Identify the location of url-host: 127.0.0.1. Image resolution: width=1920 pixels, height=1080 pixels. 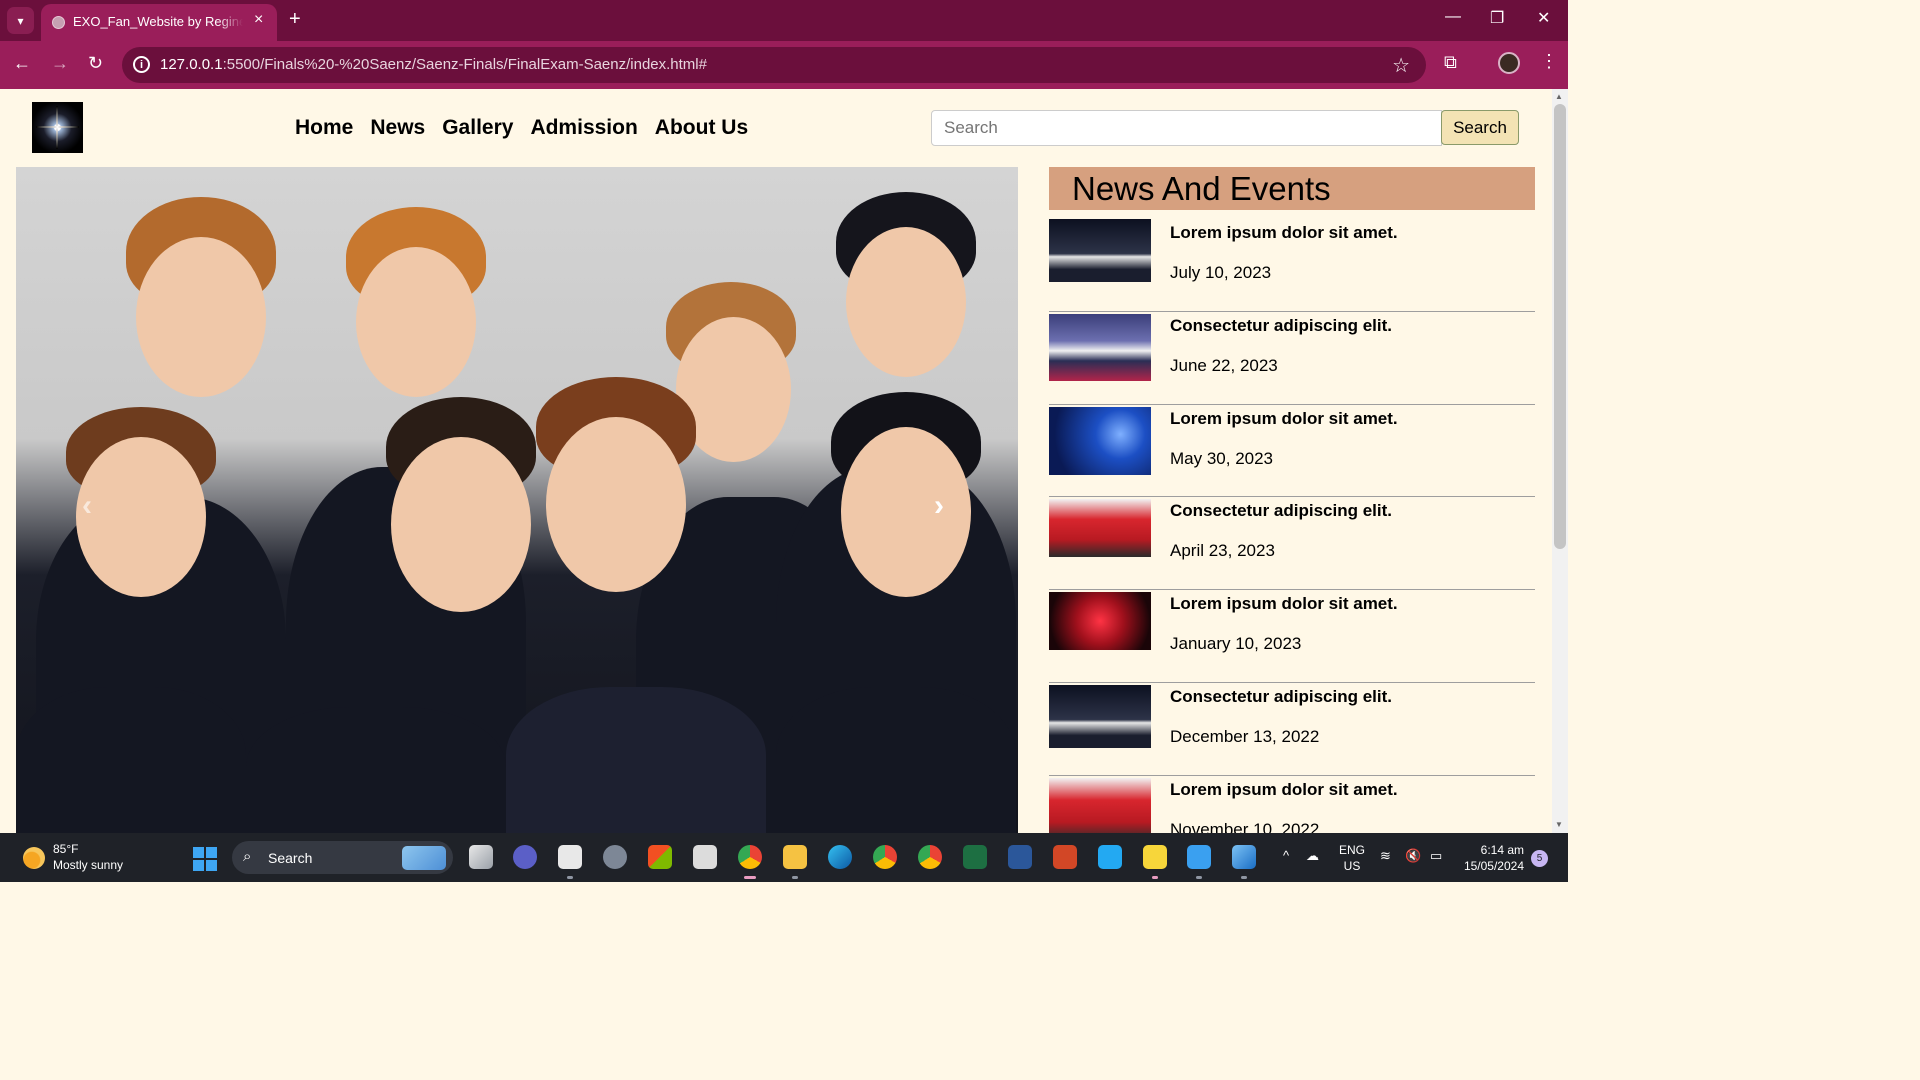
(191, 64).